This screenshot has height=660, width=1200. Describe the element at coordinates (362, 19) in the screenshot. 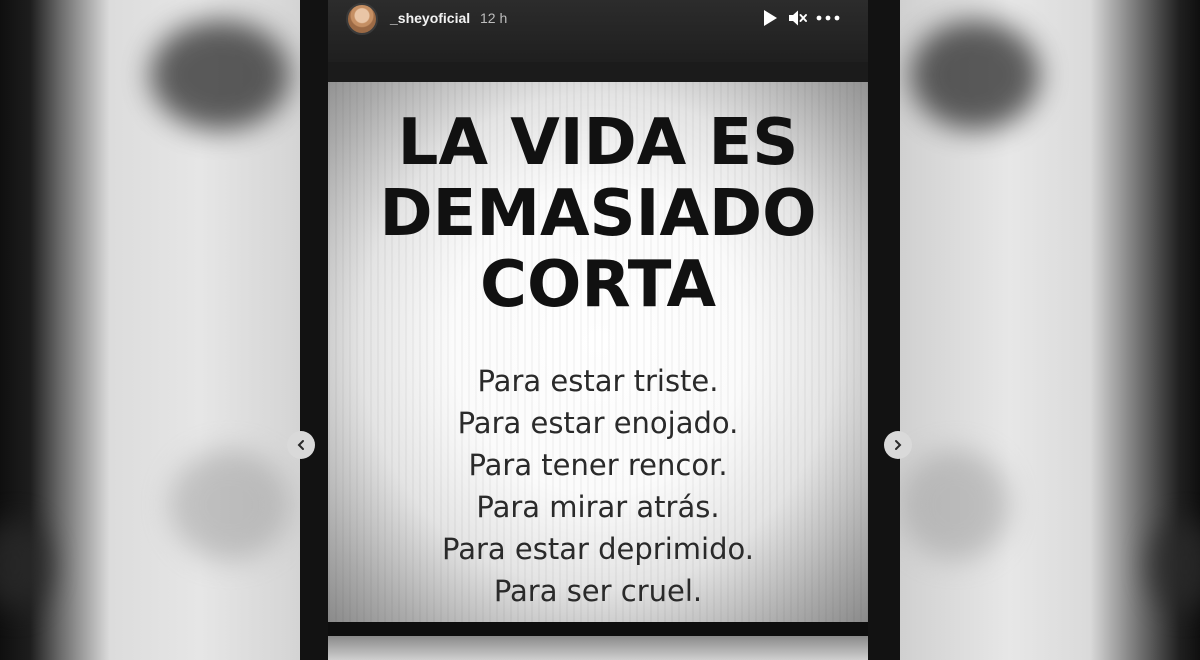

I see `avatar` at that location.